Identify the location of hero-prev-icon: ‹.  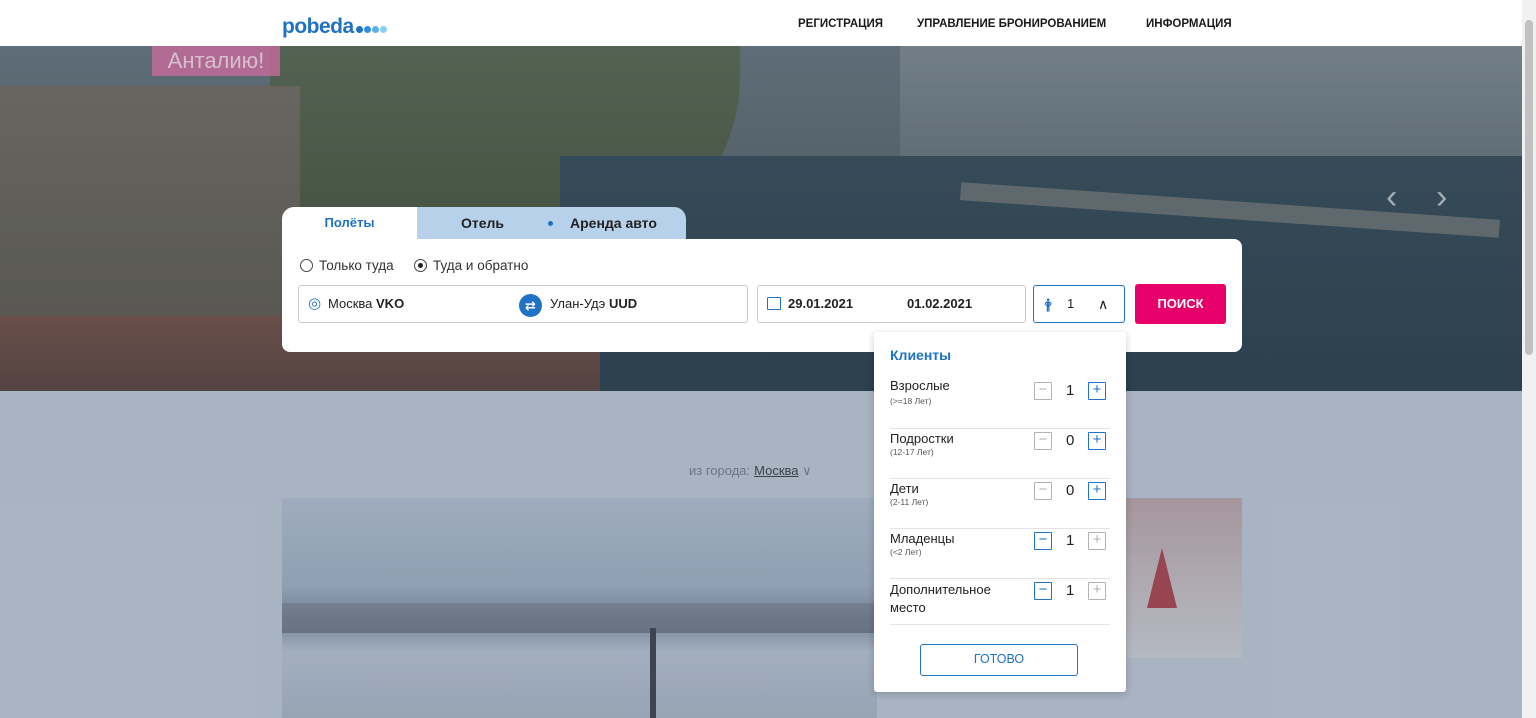
(1391, 197).